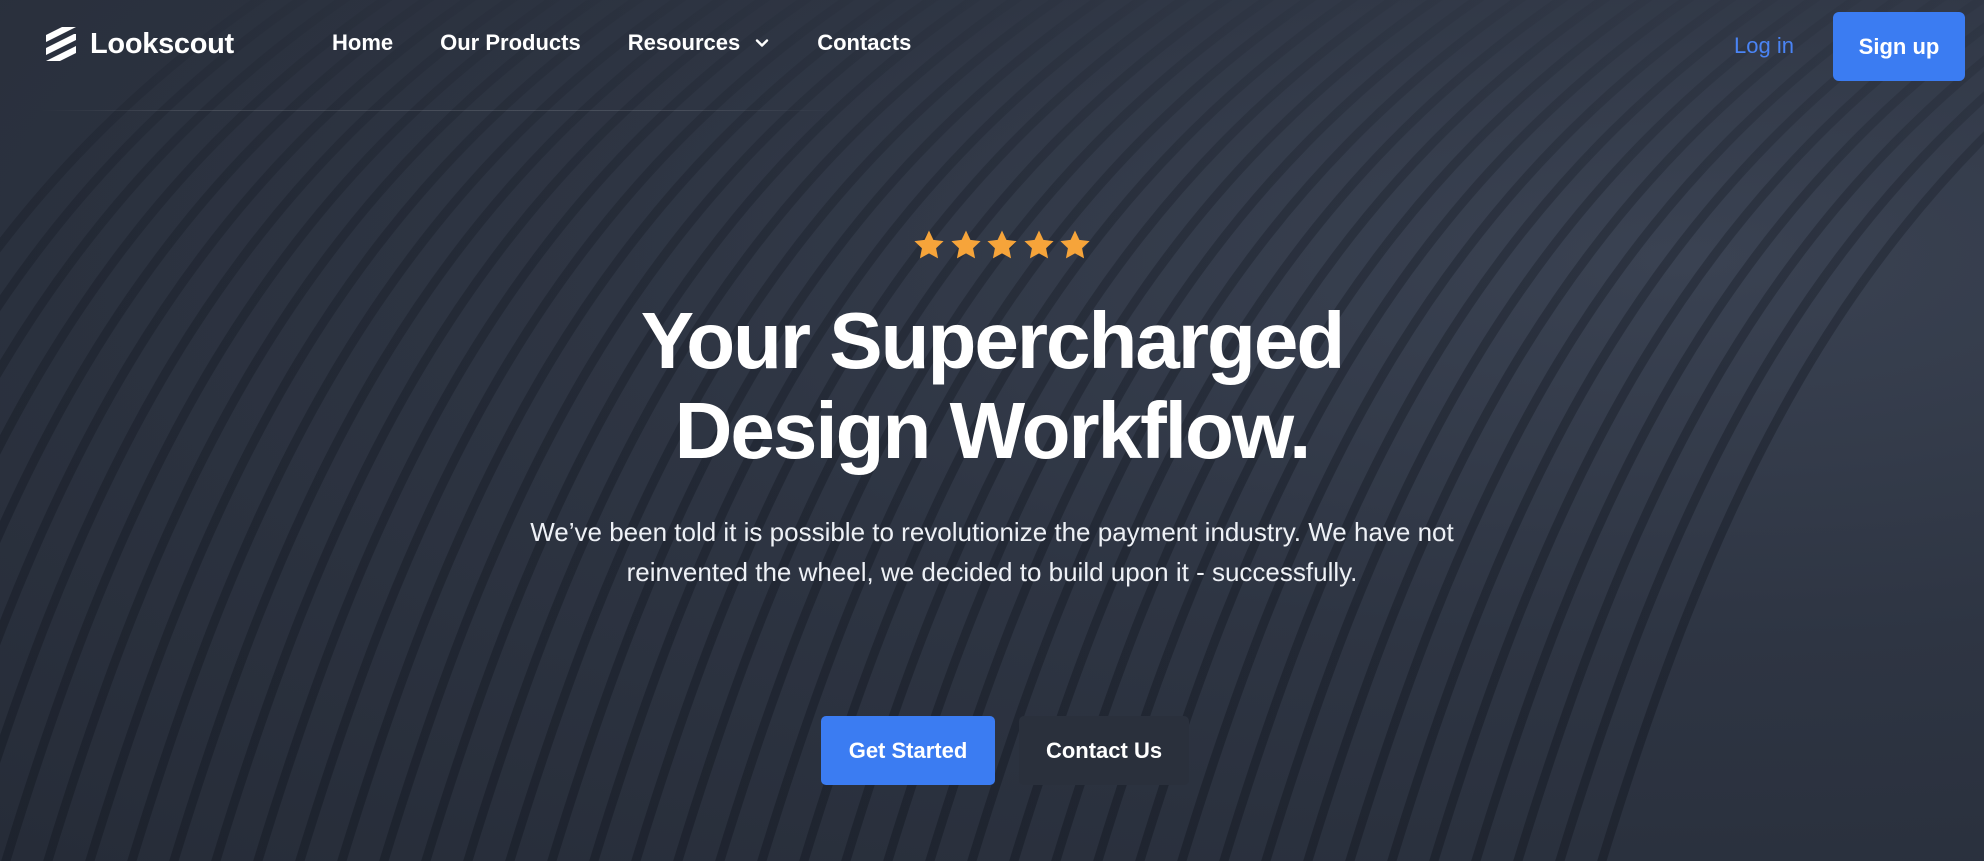 The width and height of the screenshot is (1984, 861). Describe the element at coordinates (61, 44) in the screenshot. I see `stacked-stripes-logo-icon` at that location.